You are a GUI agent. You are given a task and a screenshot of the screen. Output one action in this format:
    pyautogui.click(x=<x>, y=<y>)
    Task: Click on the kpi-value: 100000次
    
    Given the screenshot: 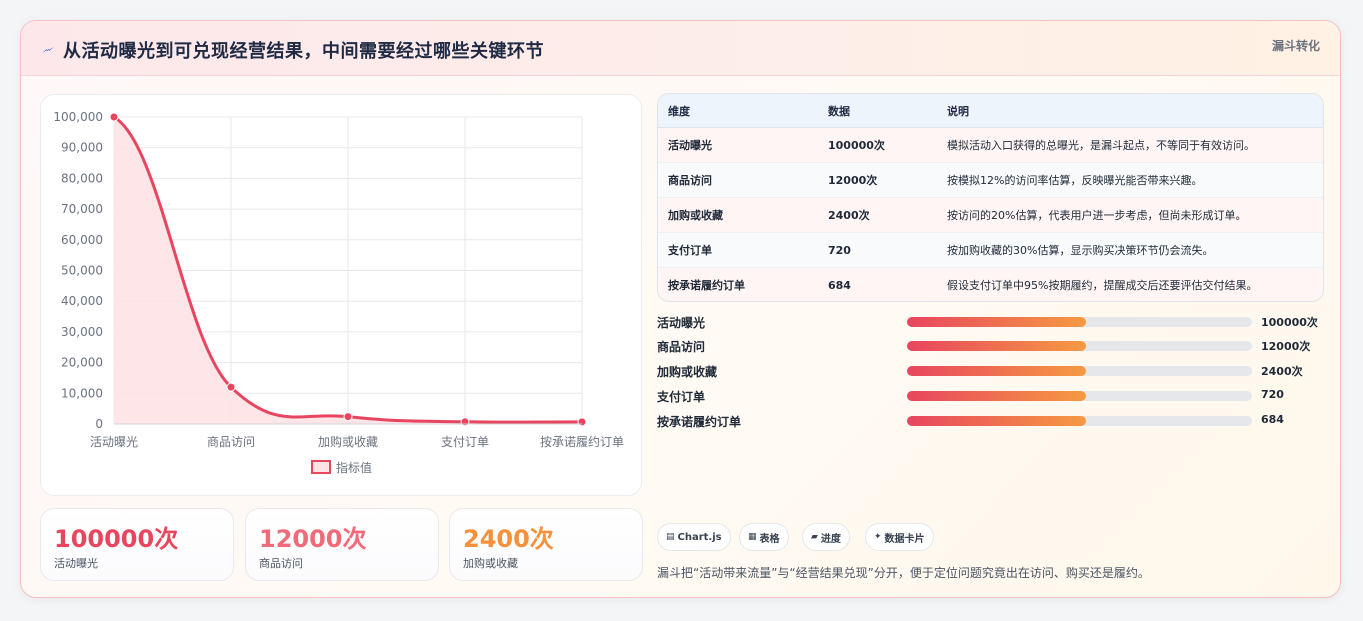 What is the action you would take?
    pyautogui.click(x=116, y=539)
    